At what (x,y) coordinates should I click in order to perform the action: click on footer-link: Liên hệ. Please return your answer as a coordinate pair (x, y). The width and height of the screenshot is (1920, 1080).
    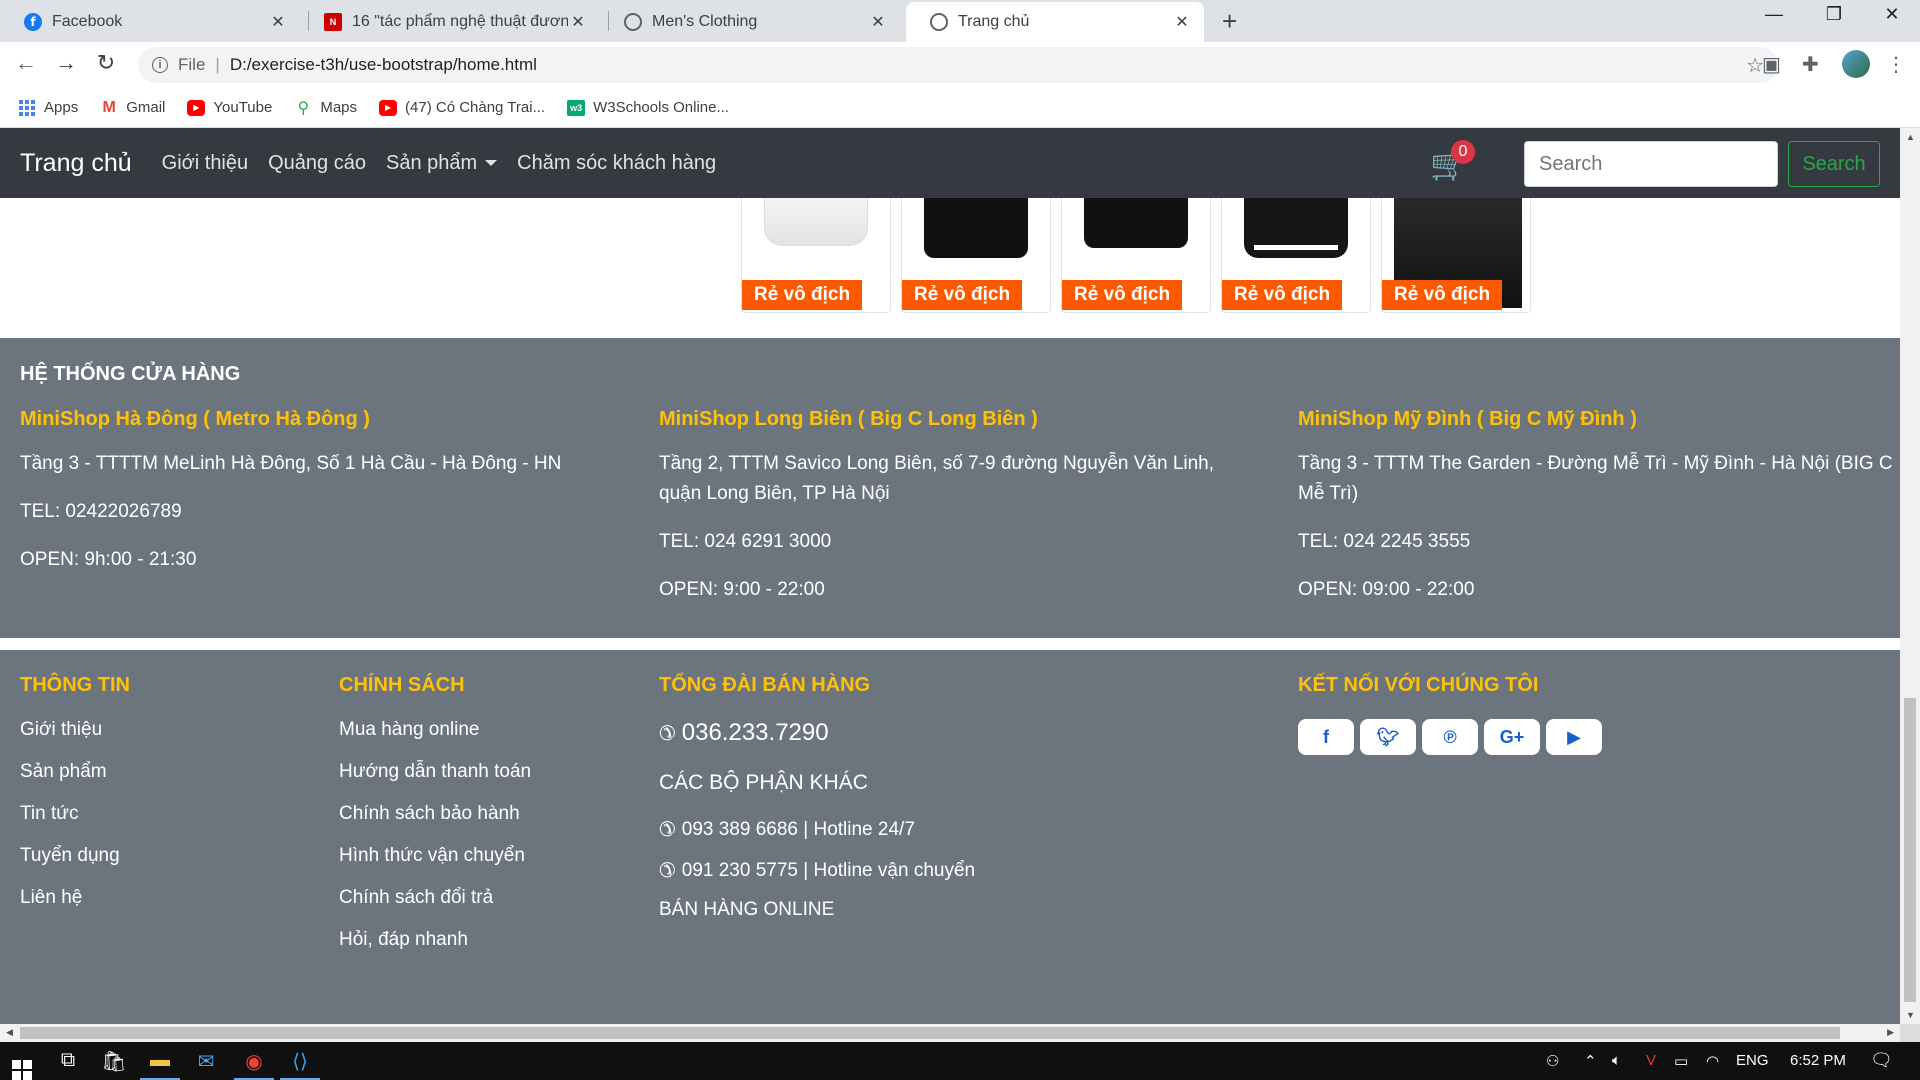
    Looking at the image, I should click on (75, 898).